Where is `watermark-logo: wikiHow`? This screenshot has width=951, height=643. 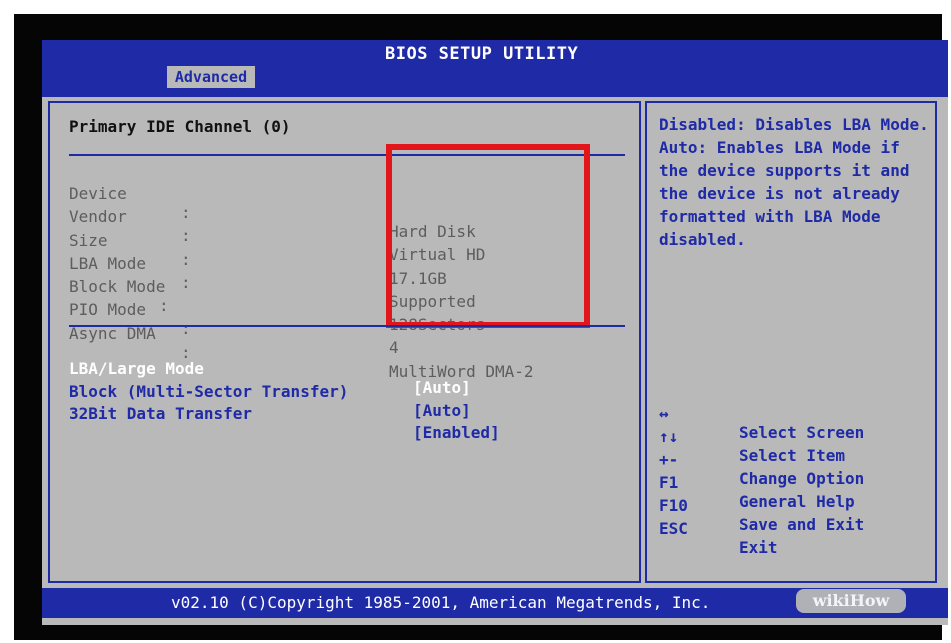 watermark-logo: wikiHow is located at coordinates (851, 601).